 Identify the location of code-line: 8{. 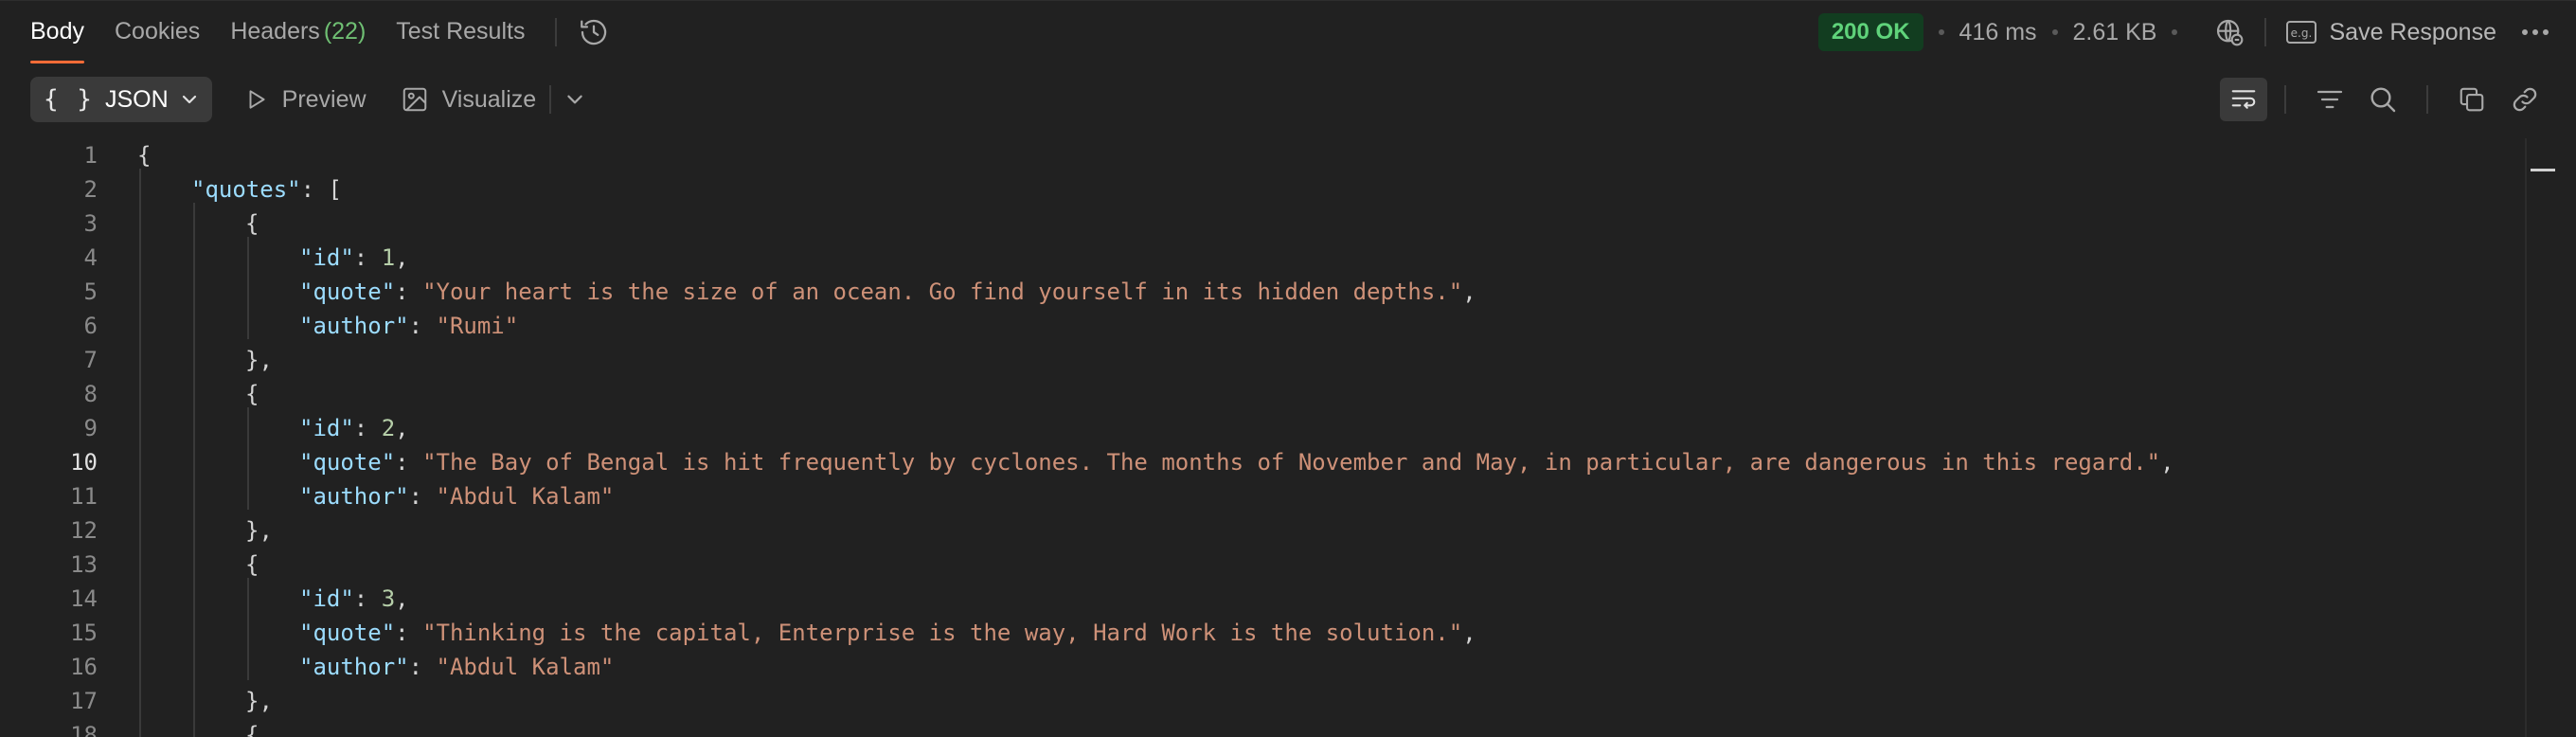
(1259, 394).